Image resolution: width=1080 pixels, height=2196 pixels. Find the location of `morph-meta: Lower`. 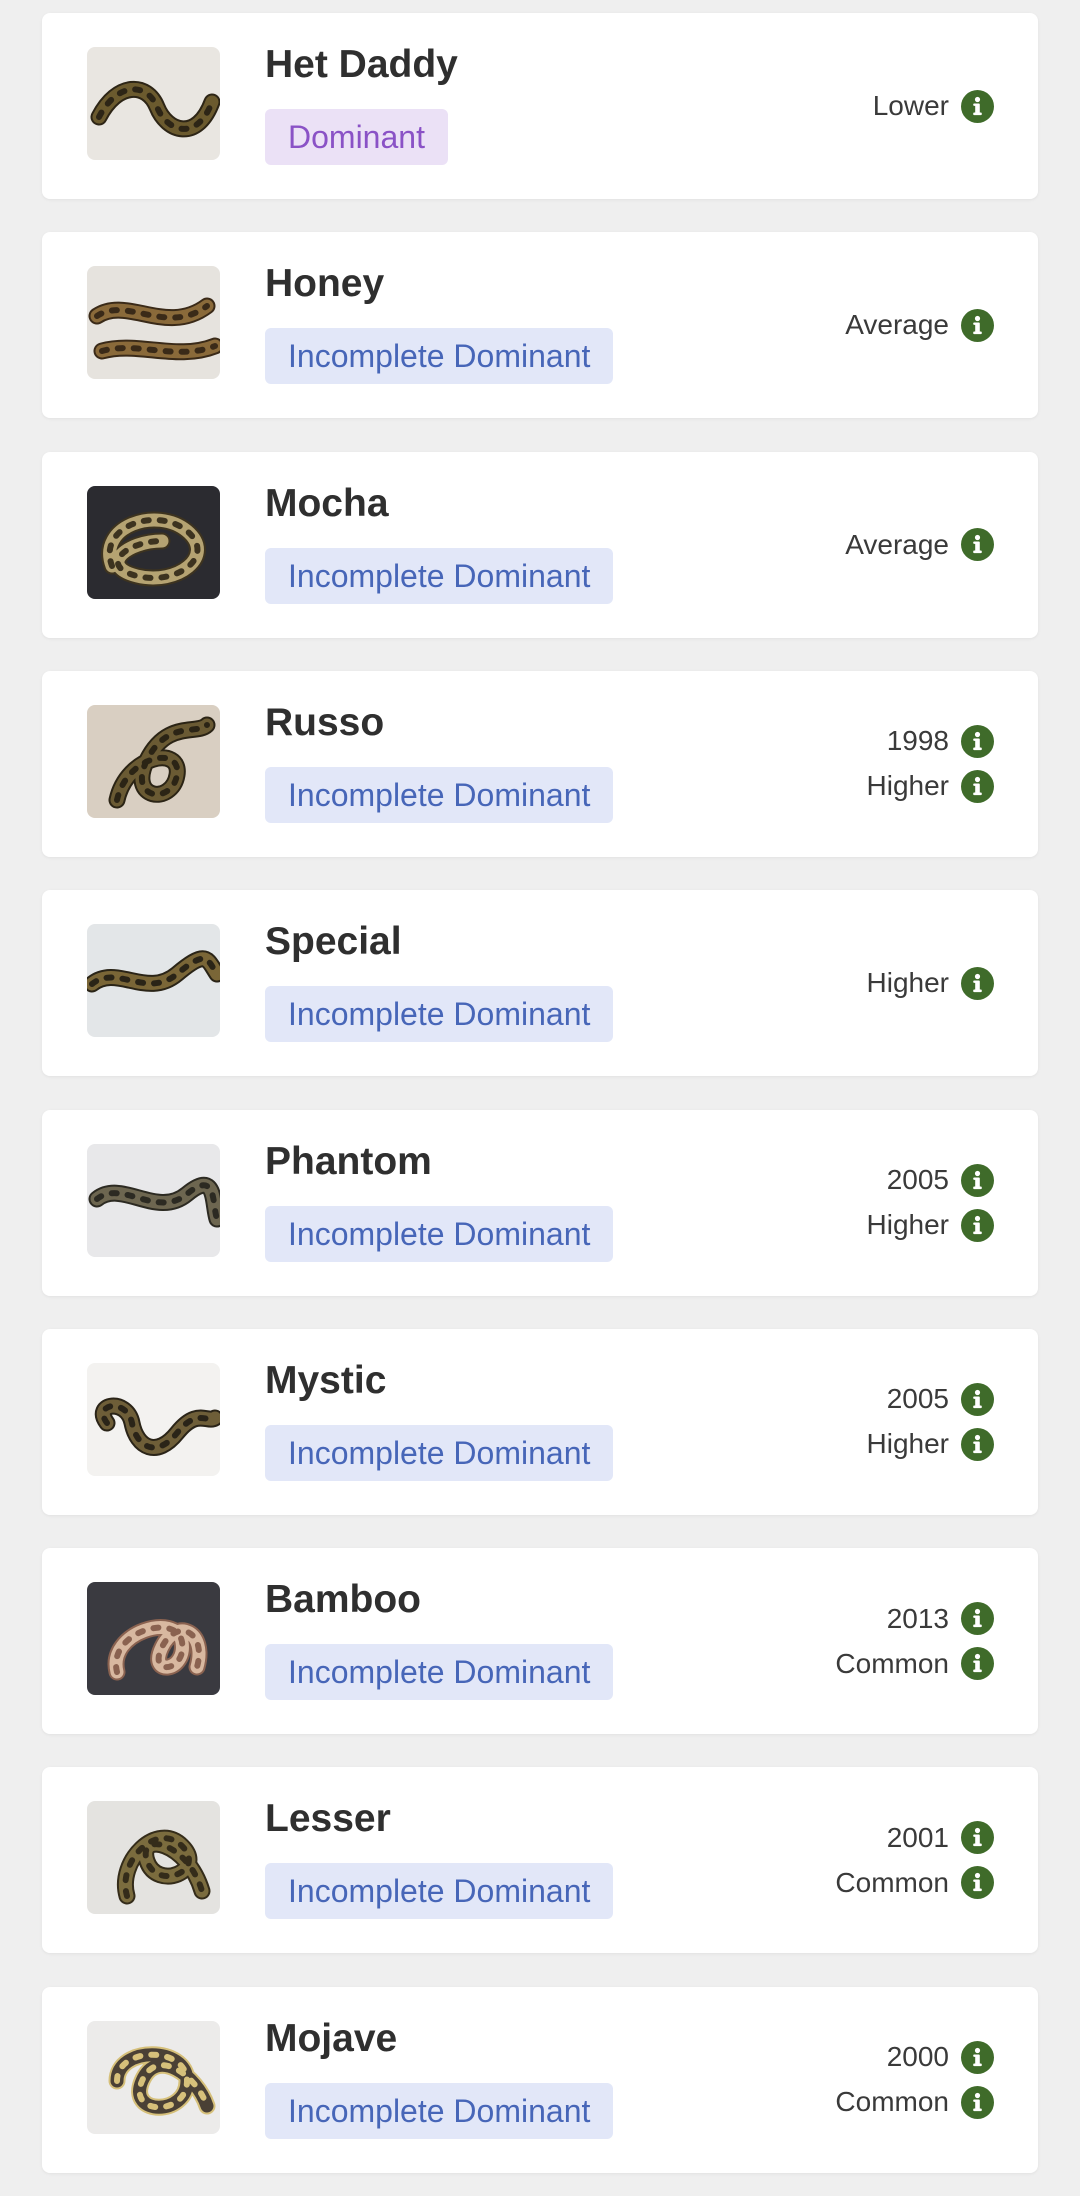

morph-meta: Lower is located at coordinates (933, 106).